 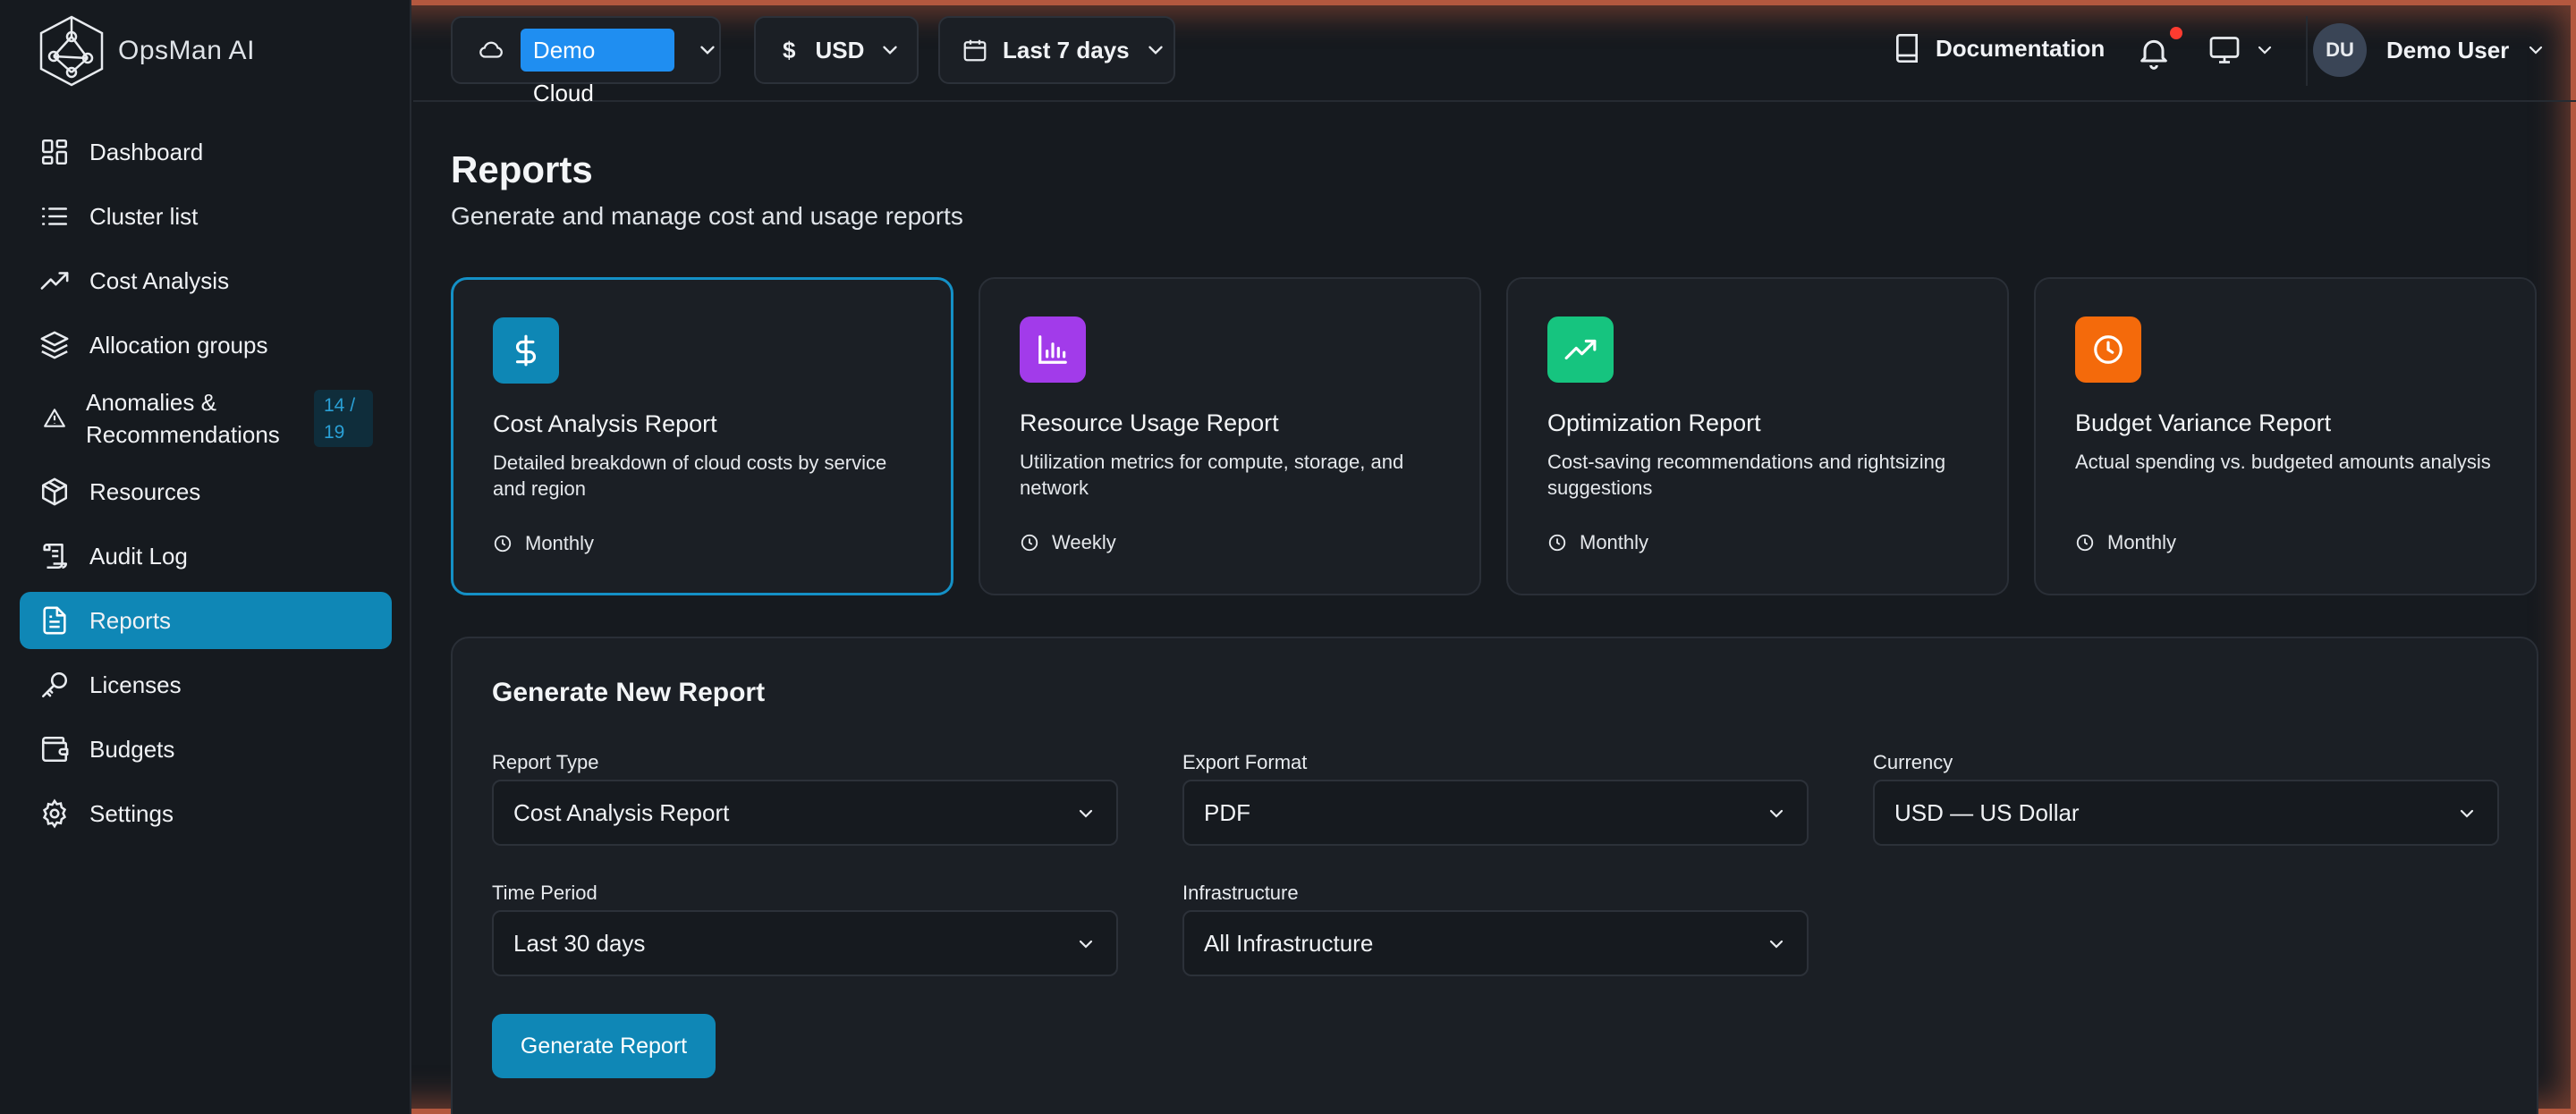 I want to click on cloud-selector: Demo Cloud, so click(x=586, y=61).